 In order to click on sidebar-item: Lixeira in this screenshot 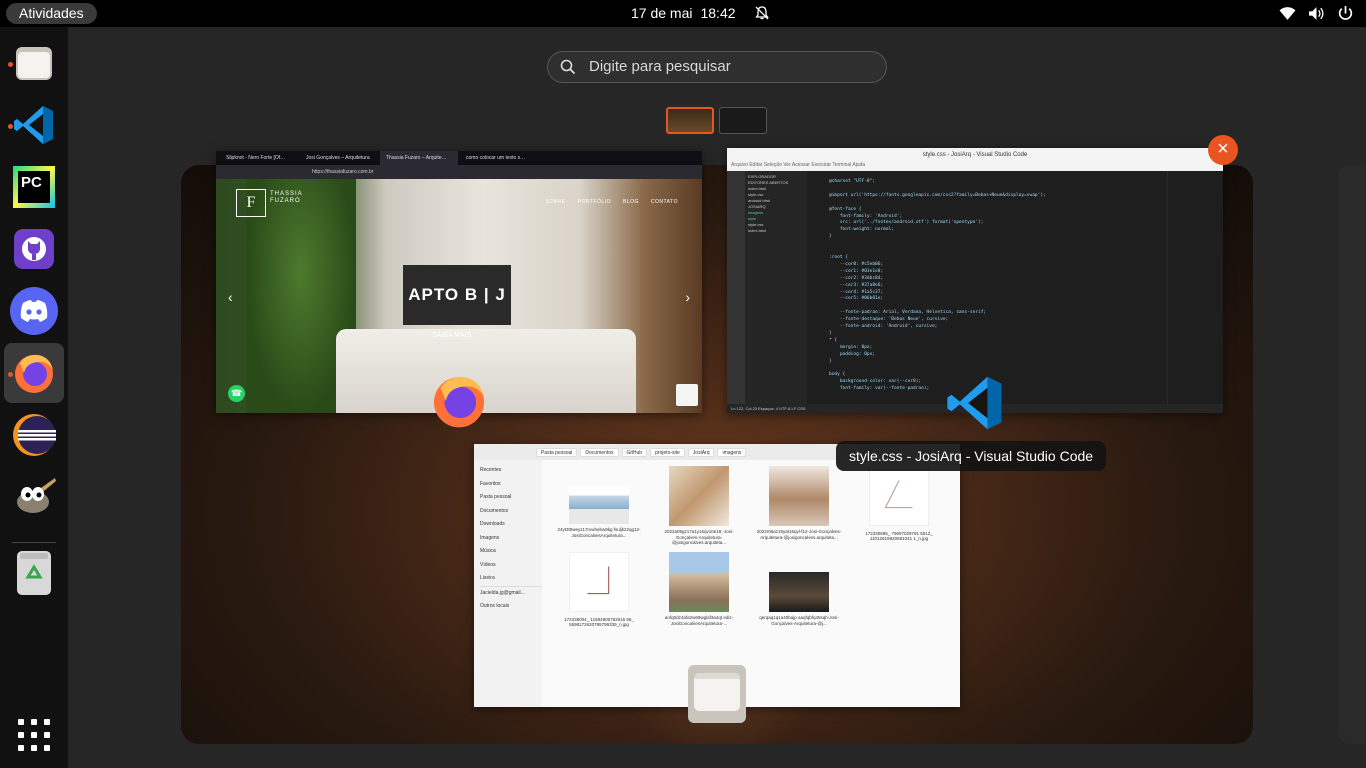, I will do `click(511, 579)`.